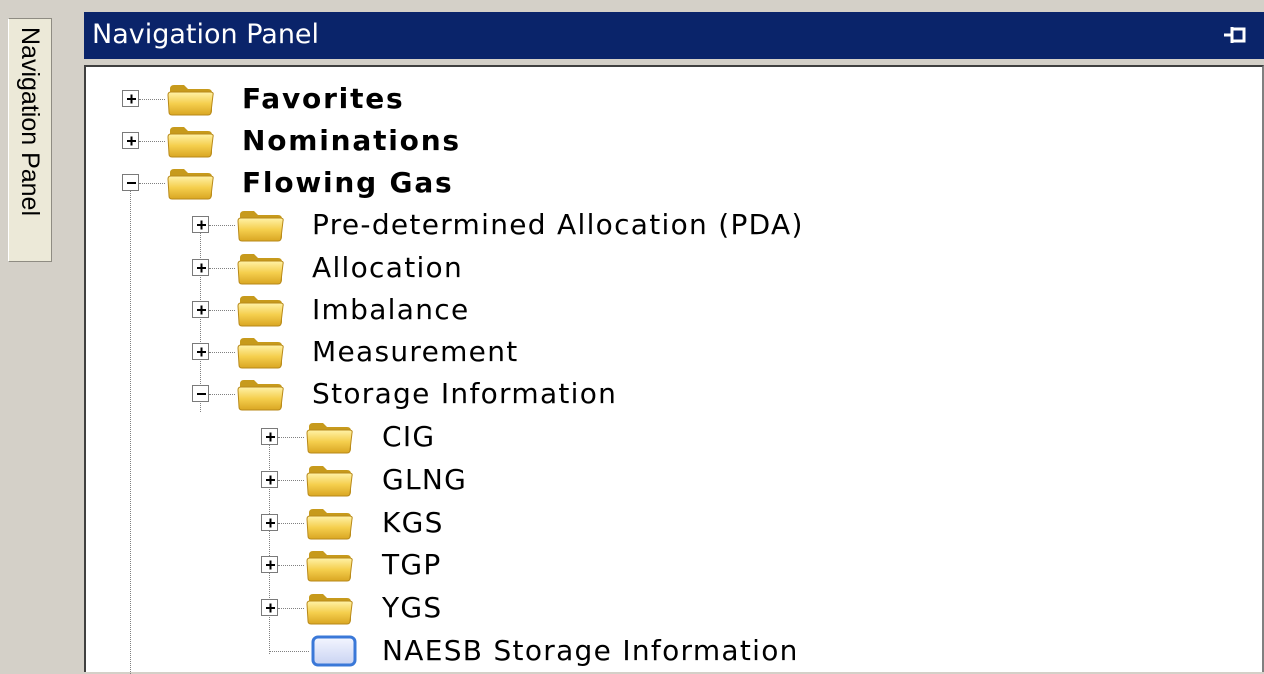  I want to click on tree-node-cig: CIG, so click(636, 437).